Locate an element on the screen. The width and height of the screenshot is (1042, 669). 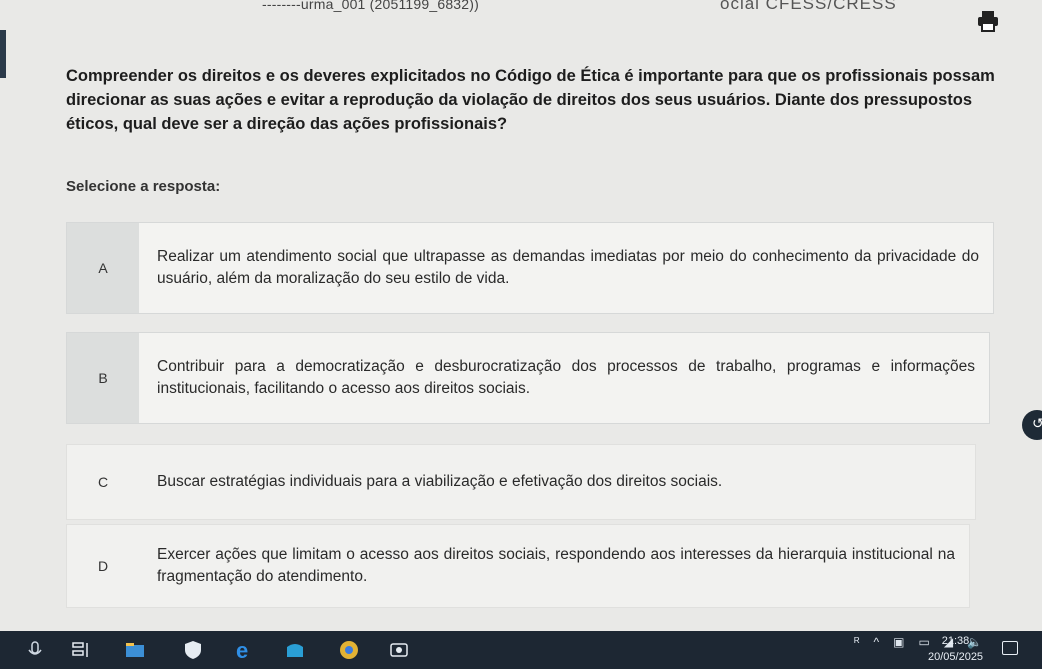
option-letter: C is located at coordinates (103, 482).